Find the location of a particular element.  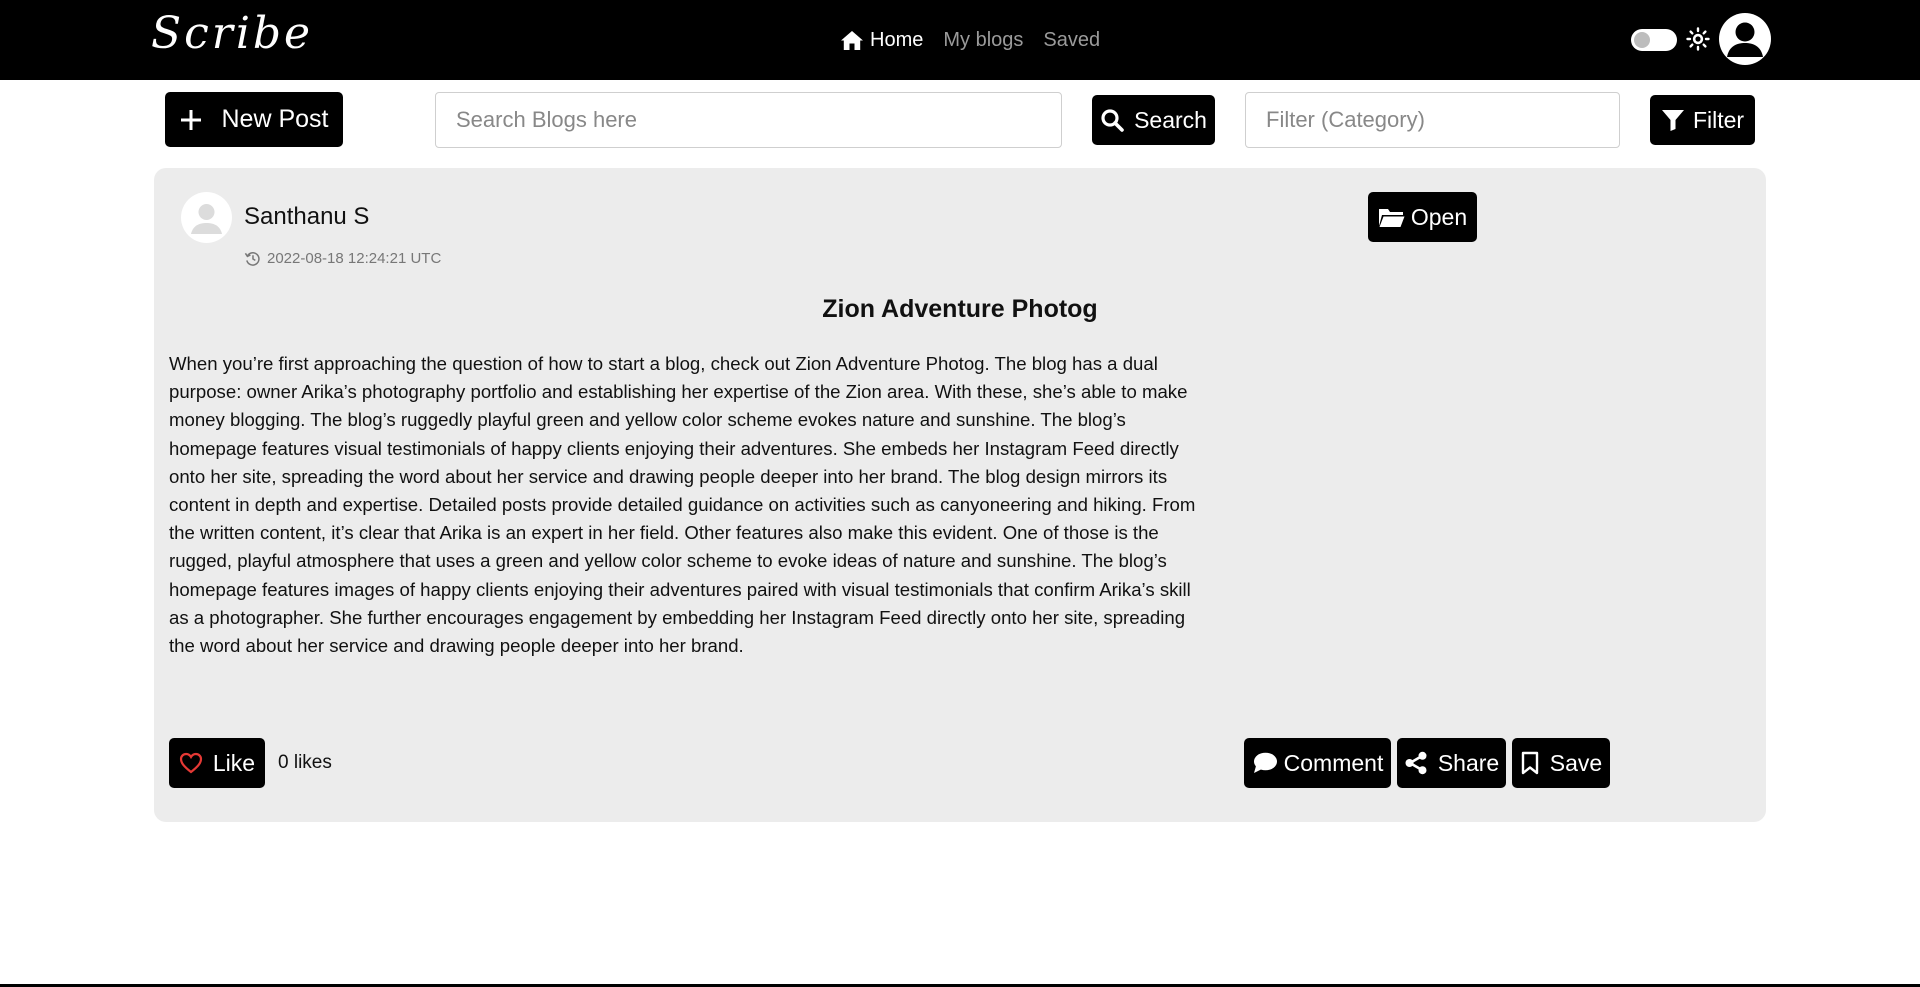

author-avatar is located at coordinates (206, 217).